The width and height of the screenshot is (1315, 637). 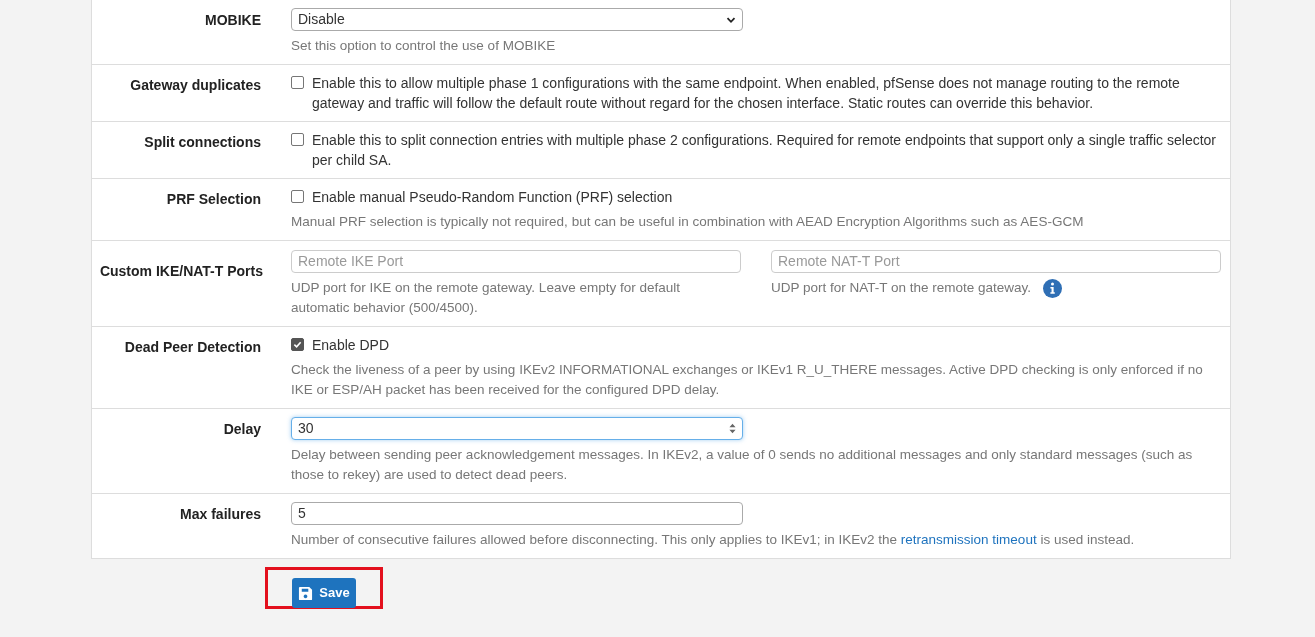 What do you see at coordinates (242, 429) in the screenshot?
I see `field-label: Delay` at bounding box center [242, 429].